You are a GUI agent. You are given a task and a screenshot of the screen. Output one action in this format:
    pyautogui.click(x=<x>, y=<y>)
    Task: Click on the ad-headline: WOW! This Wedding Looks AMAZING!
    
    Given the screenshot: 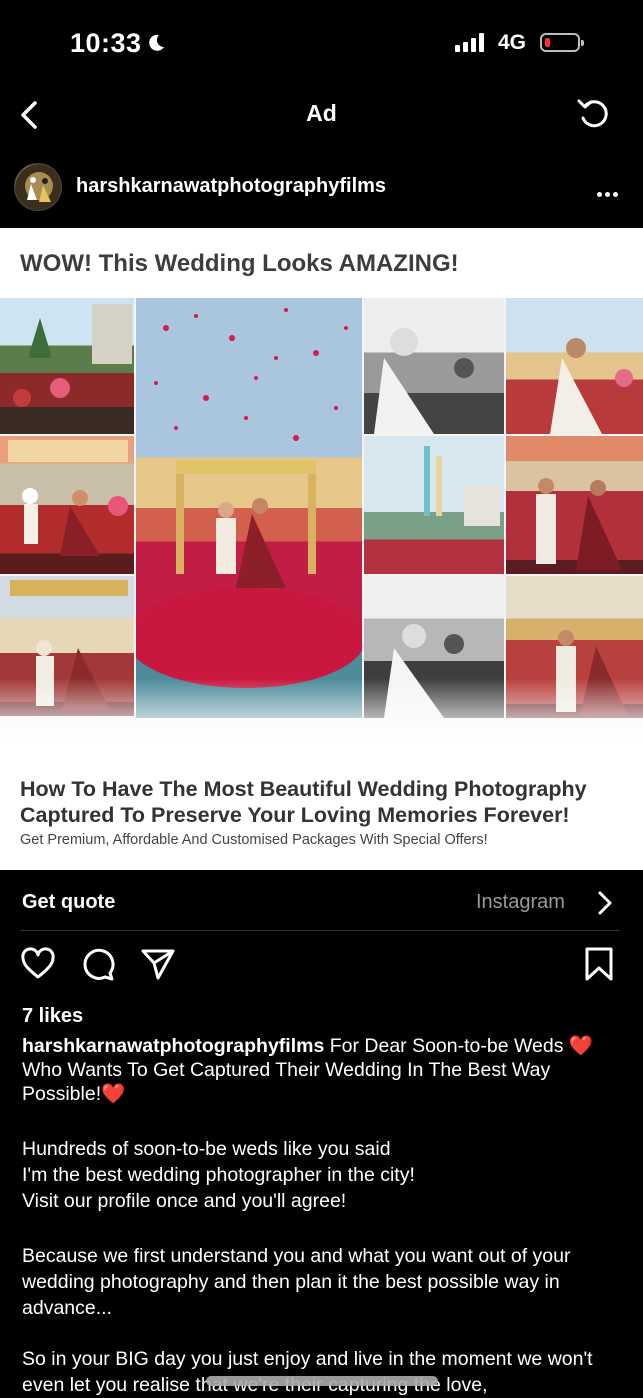 What is the action you would take?
    pyautogui.click(x=239, y=263)
    